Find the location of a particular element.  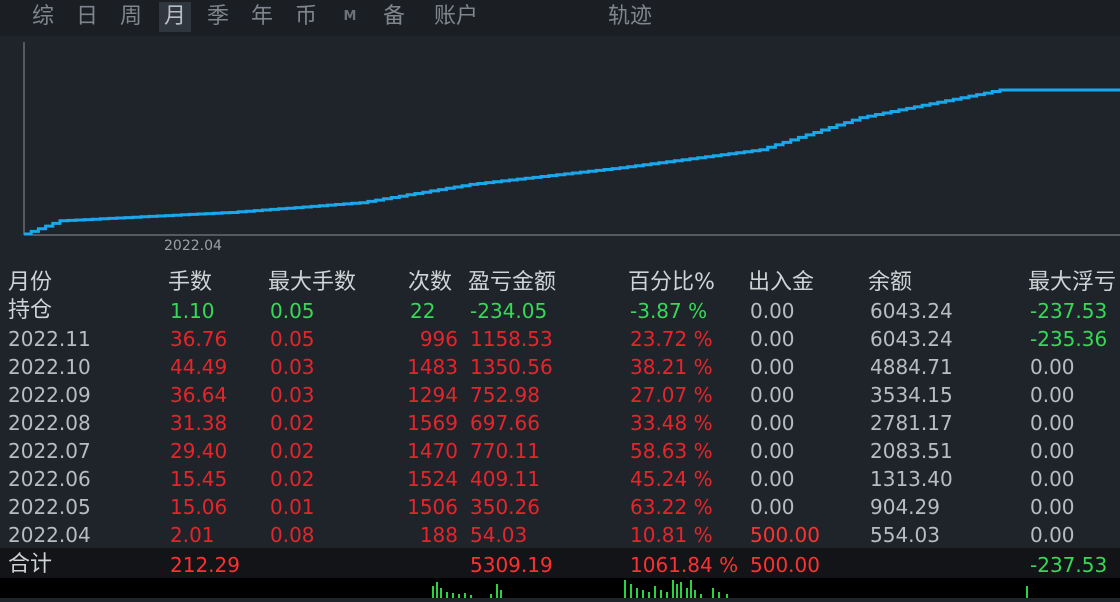

volume-histogram is located at coordinates (730, 589).